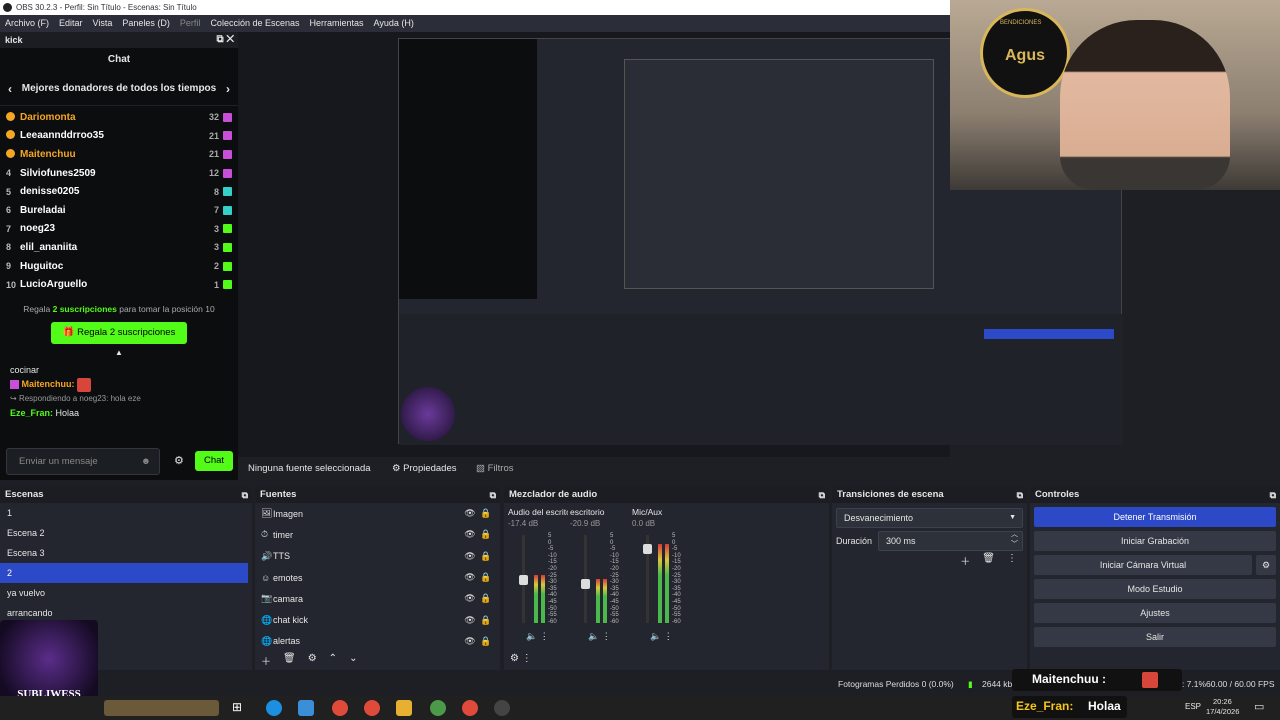  What do you see at coordinates (228, 89) in the screenshot?
I see `chevron-right-icon: ›` at bounding box center [228, 89].